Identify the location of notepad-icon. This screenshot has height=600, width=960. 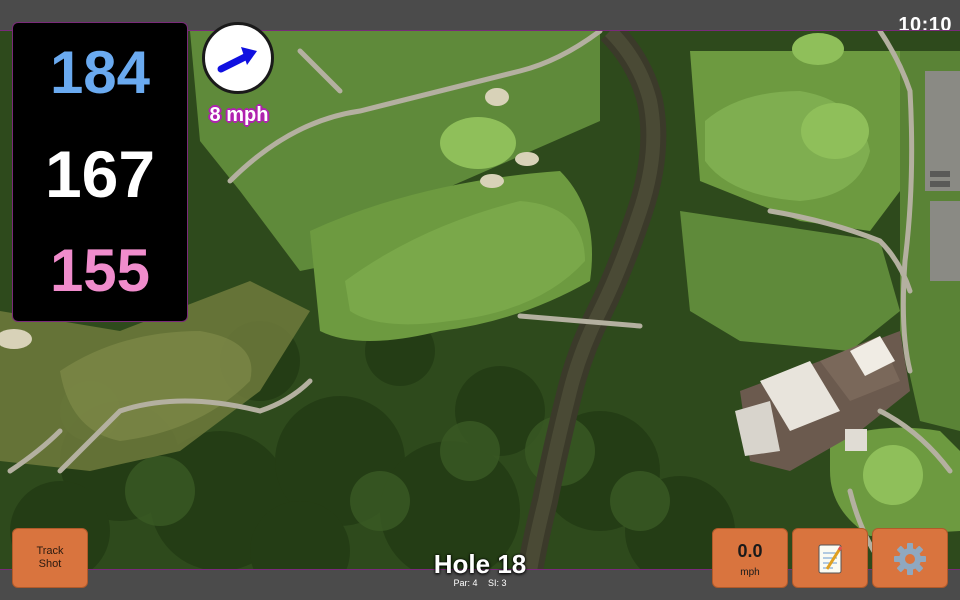
(830, 559).